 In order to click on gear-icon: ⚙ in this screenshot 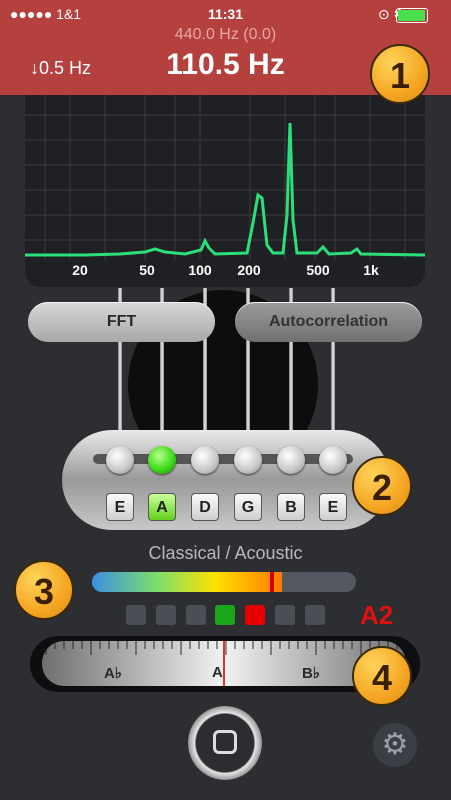, I will do `click(395, 745)`.